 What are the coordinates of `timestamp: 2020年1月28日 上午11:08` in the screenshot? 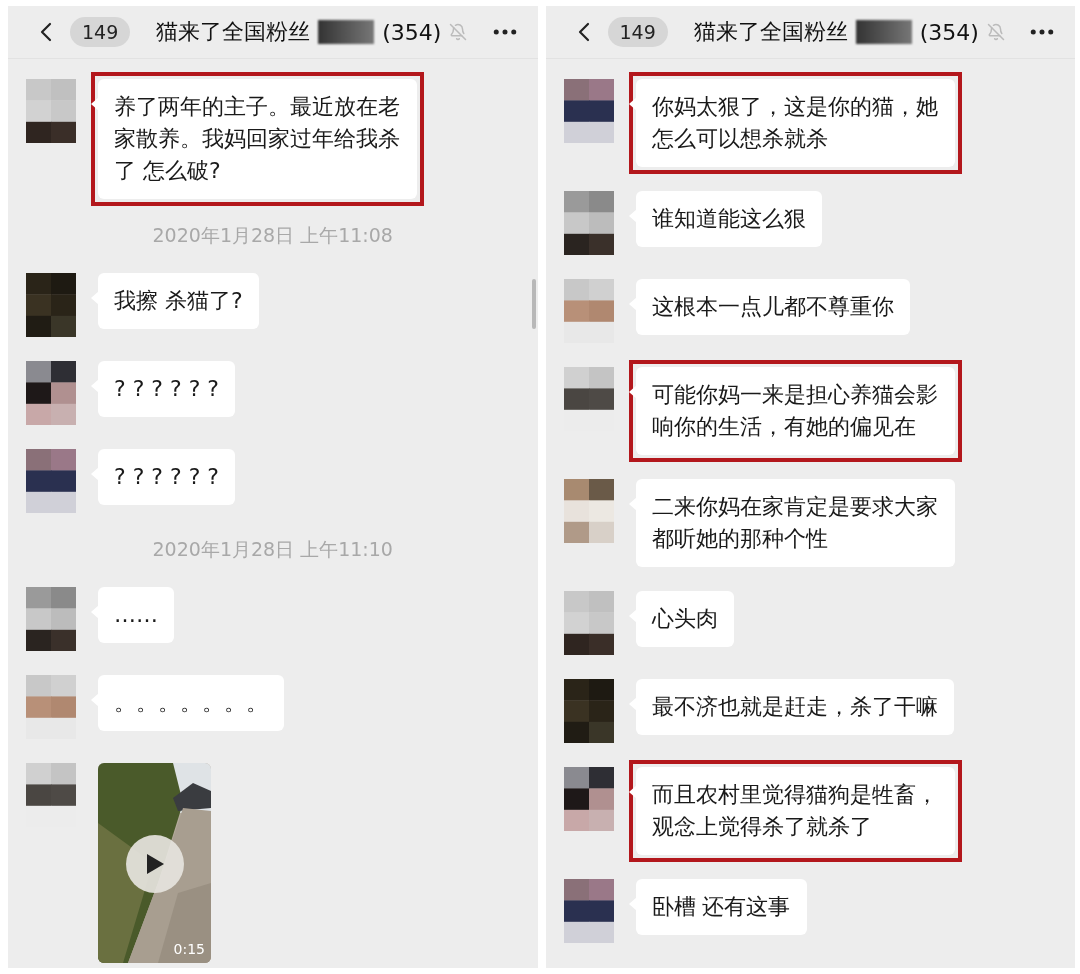 It's located at (272, 235).